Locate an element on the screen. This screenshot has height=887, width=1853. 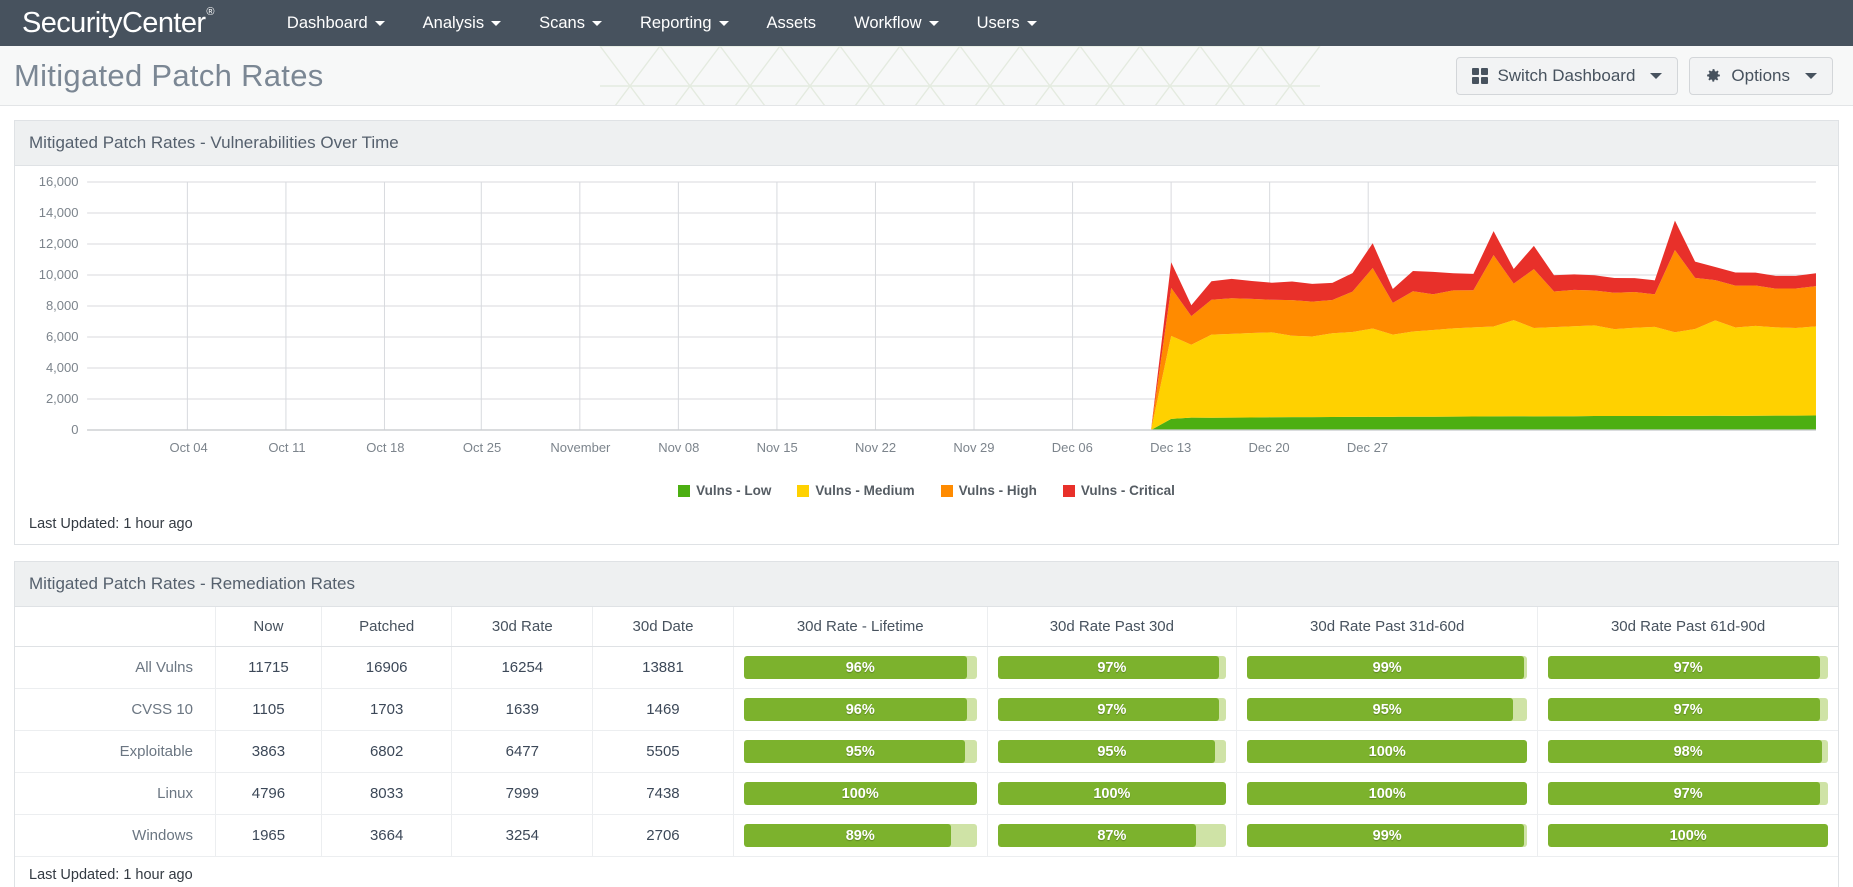
chart-legend-item: Vulns - Medium is located at coordinates (856, 490).